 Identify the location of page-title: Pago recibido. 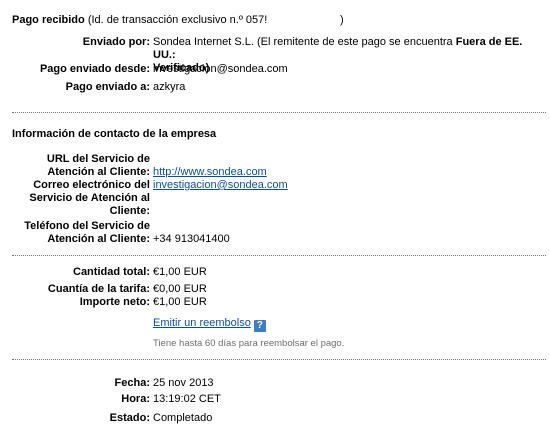
(48, 20).